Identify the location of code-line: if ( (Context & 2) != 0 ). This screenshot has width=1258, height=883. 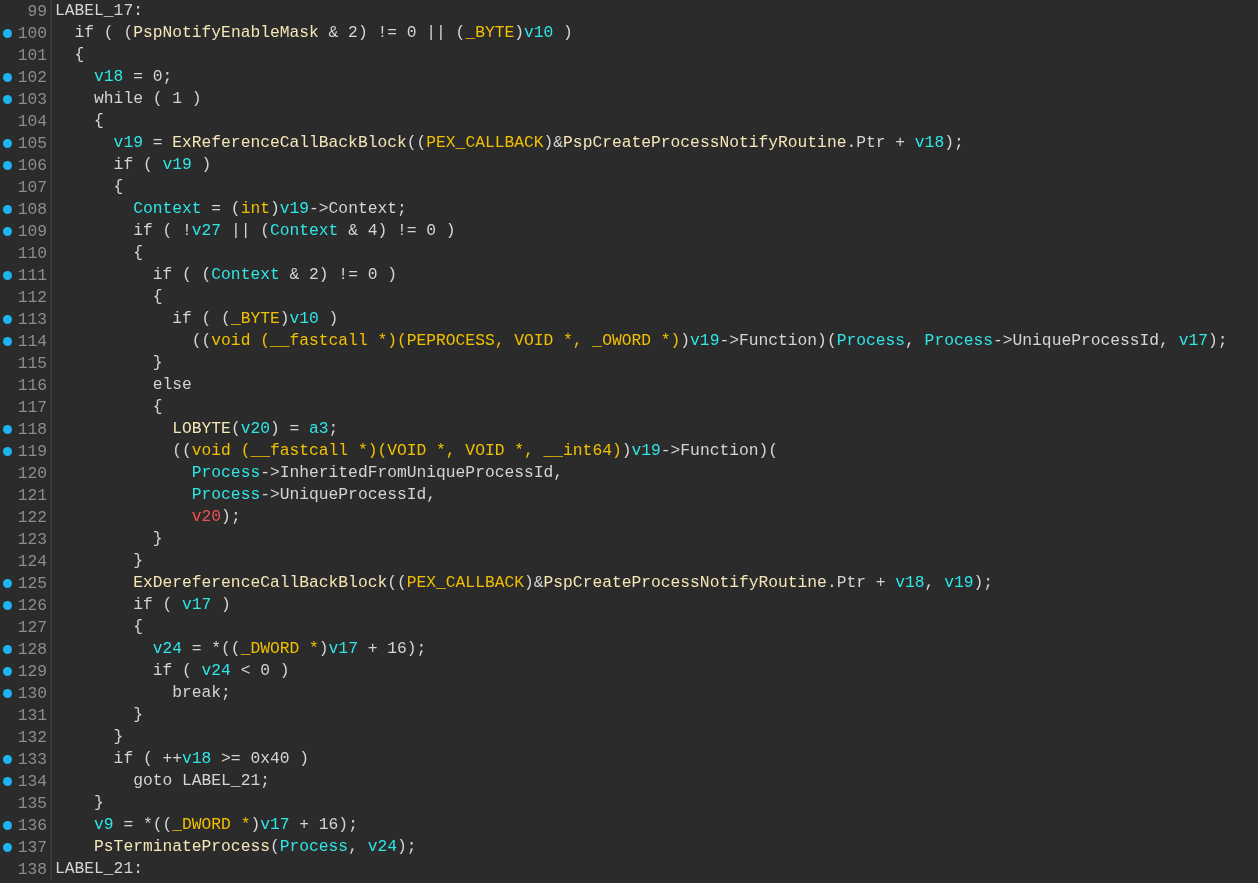
(274, 275).